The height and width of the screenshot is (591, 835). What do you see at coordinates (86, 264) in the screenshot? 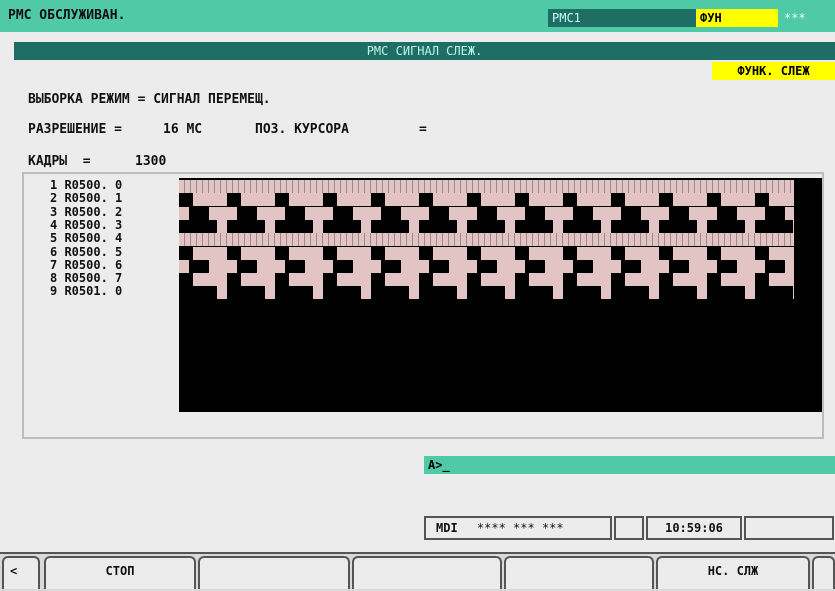
I see `signal-label: 7 R0500. 6` at bounding box center [86, 264].